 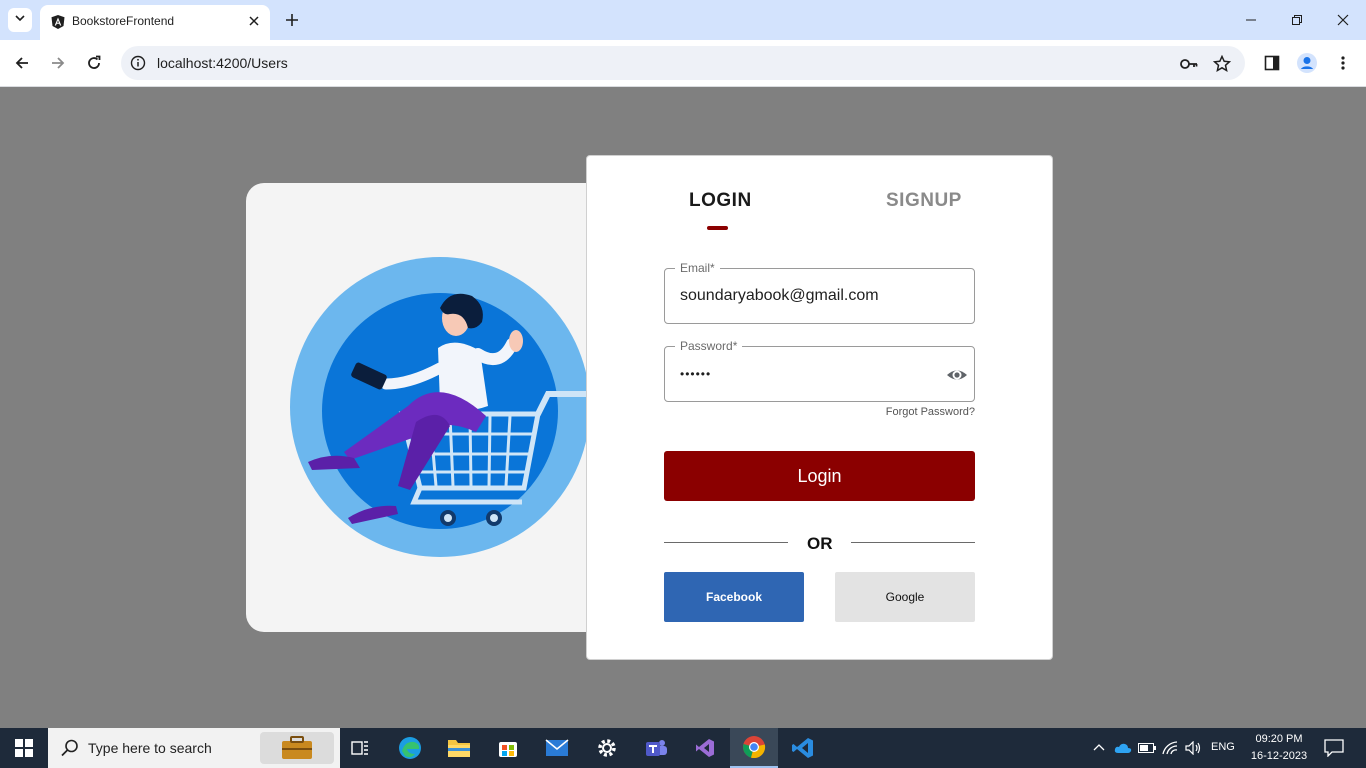 What do you see at coordinates (254, 21) in the screenshot?
I see `close-icon` at bounding box center [254, 21].